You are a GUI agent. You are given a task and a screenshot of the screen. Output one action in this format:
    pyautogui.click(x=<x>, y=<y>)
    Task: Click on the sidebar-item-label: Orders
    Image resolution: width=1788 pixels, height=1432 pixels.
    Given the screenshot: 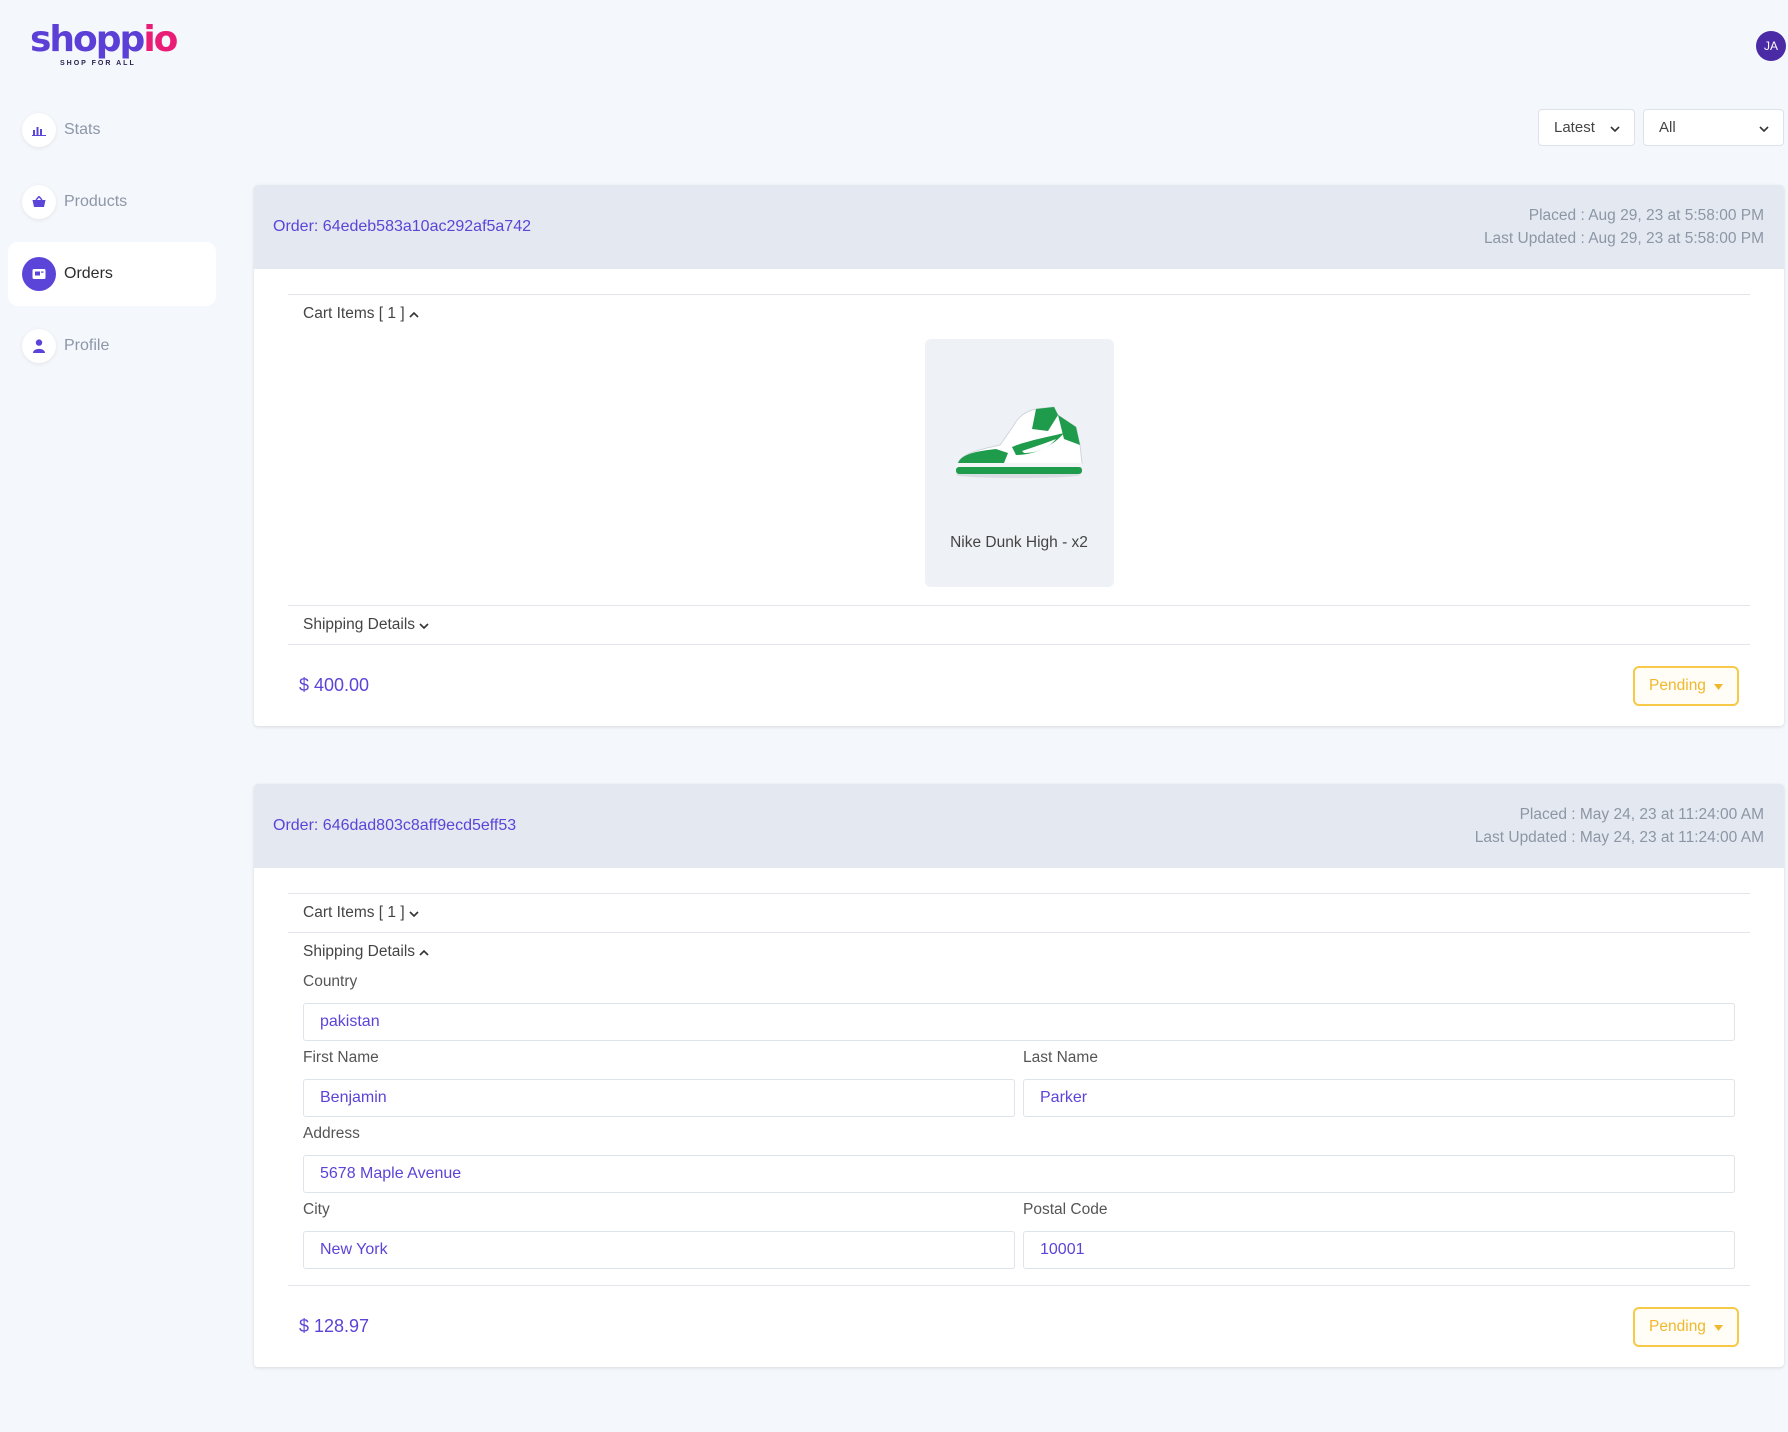 What is the action you would take?
    pyautogui.click(x=88, y=273)
    